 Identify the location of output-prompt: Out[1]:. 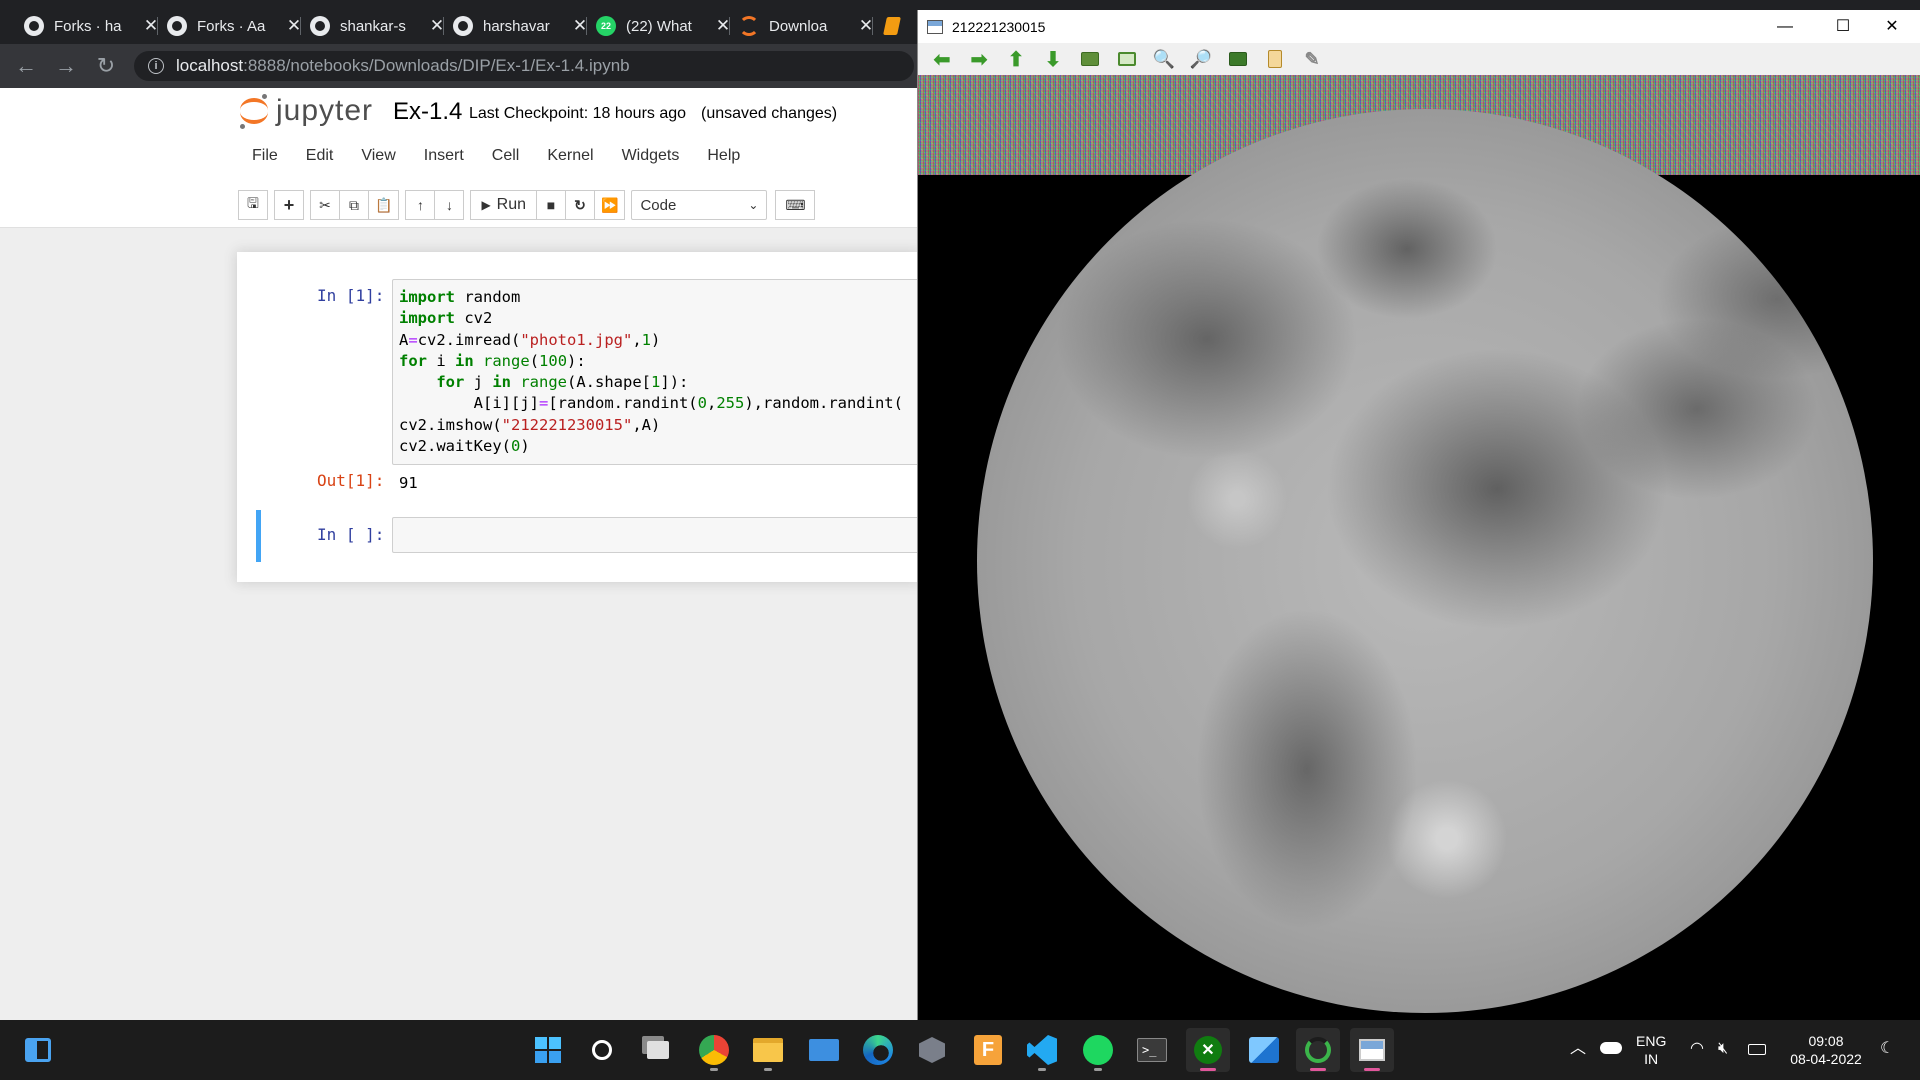
(351, 480).